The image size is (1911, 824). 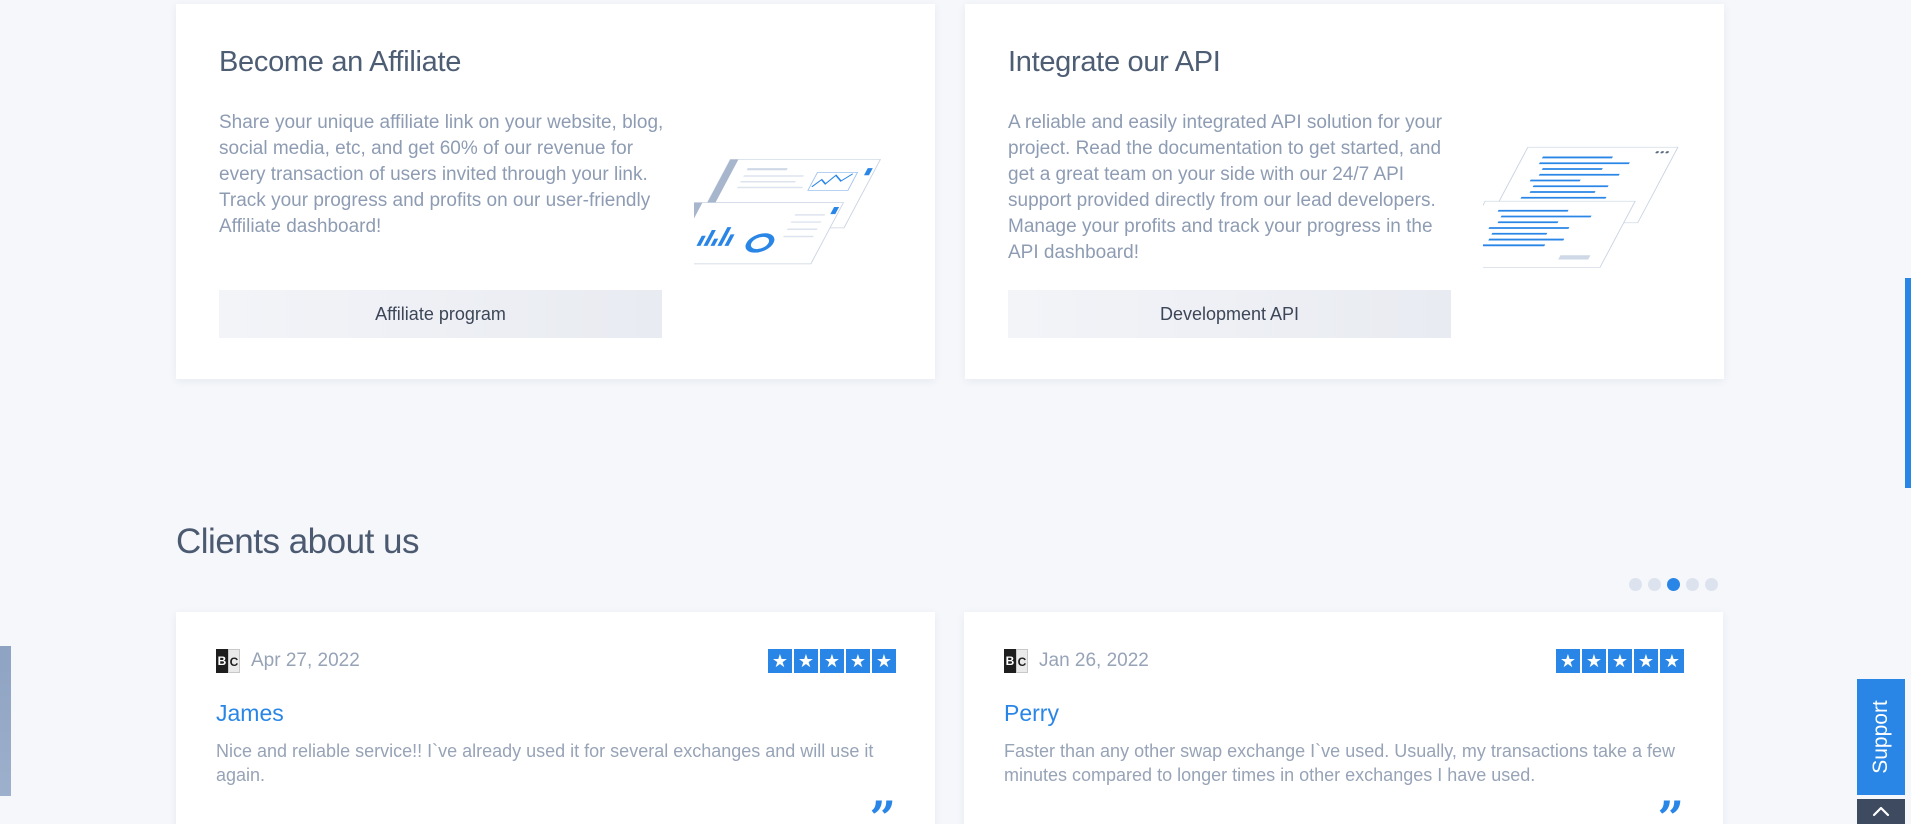 What do you see at coordinates (305, 660) in the screenshot?
I see `review-date: Apr 27, 2022` at bounding box center [305, 660].